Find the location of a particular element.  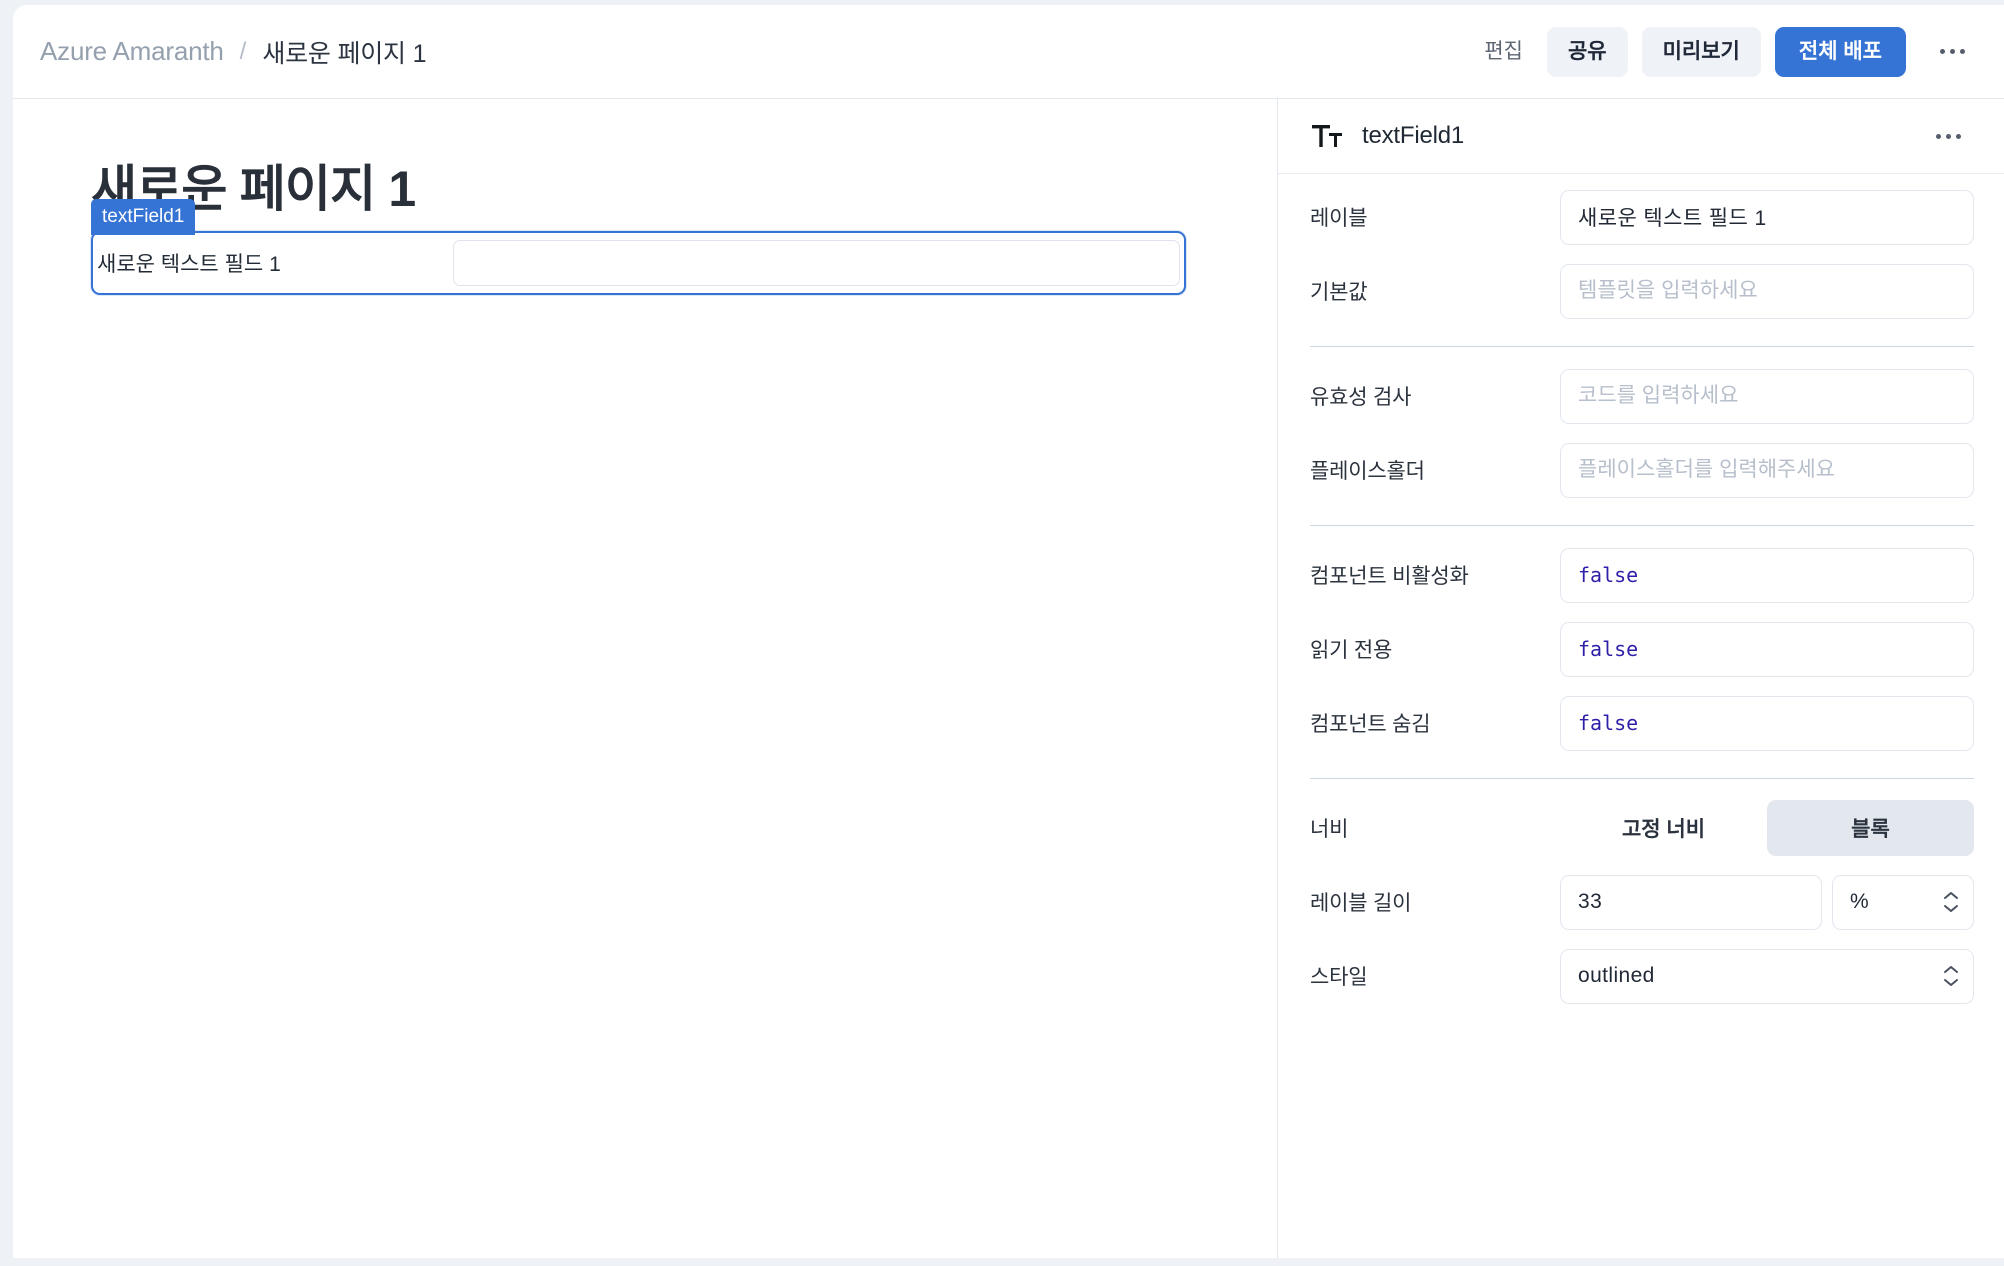

property-row-readonly: 읽기 전용 is located at coordinates (1642, 649).